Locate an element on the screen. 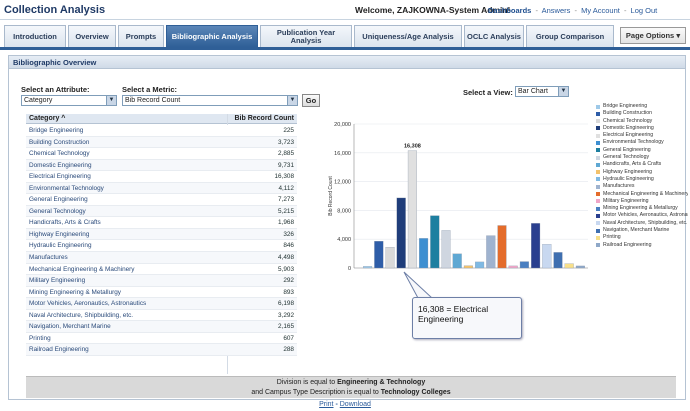  count-cell: 4,498 is located at coordinates (286, 258).